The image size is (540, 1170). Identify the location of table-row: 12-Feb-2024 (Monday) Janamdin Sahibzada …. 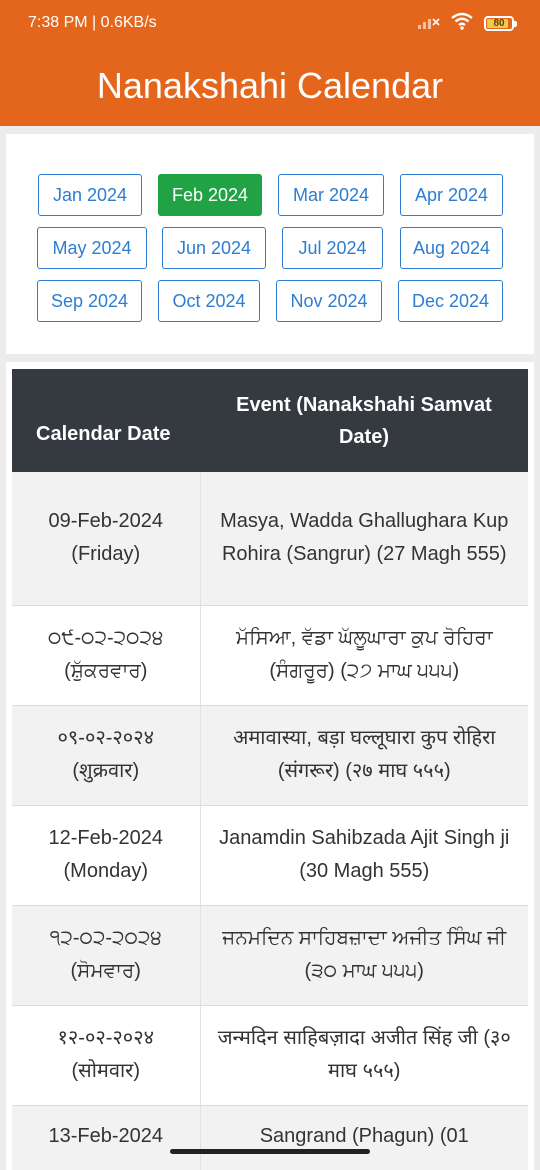
(270, 855).